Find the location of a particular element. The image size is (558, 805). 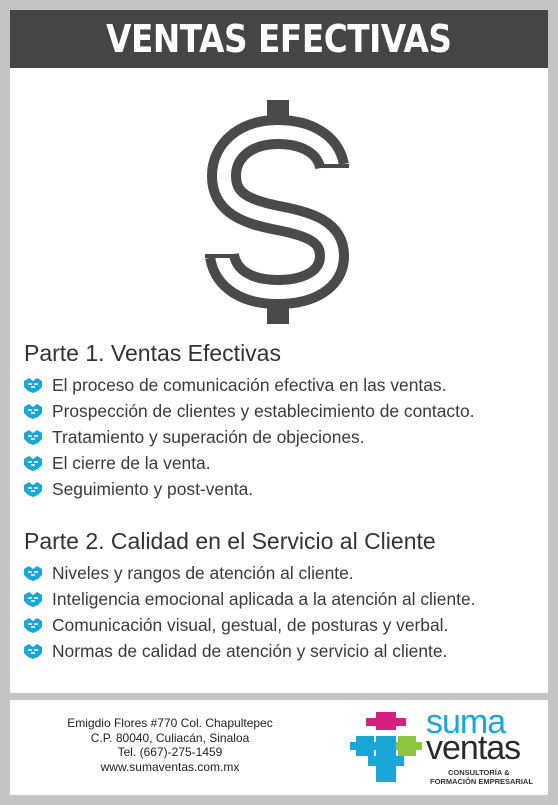

list-item: El cierre de la venta. is located at coordinates (248, 463).